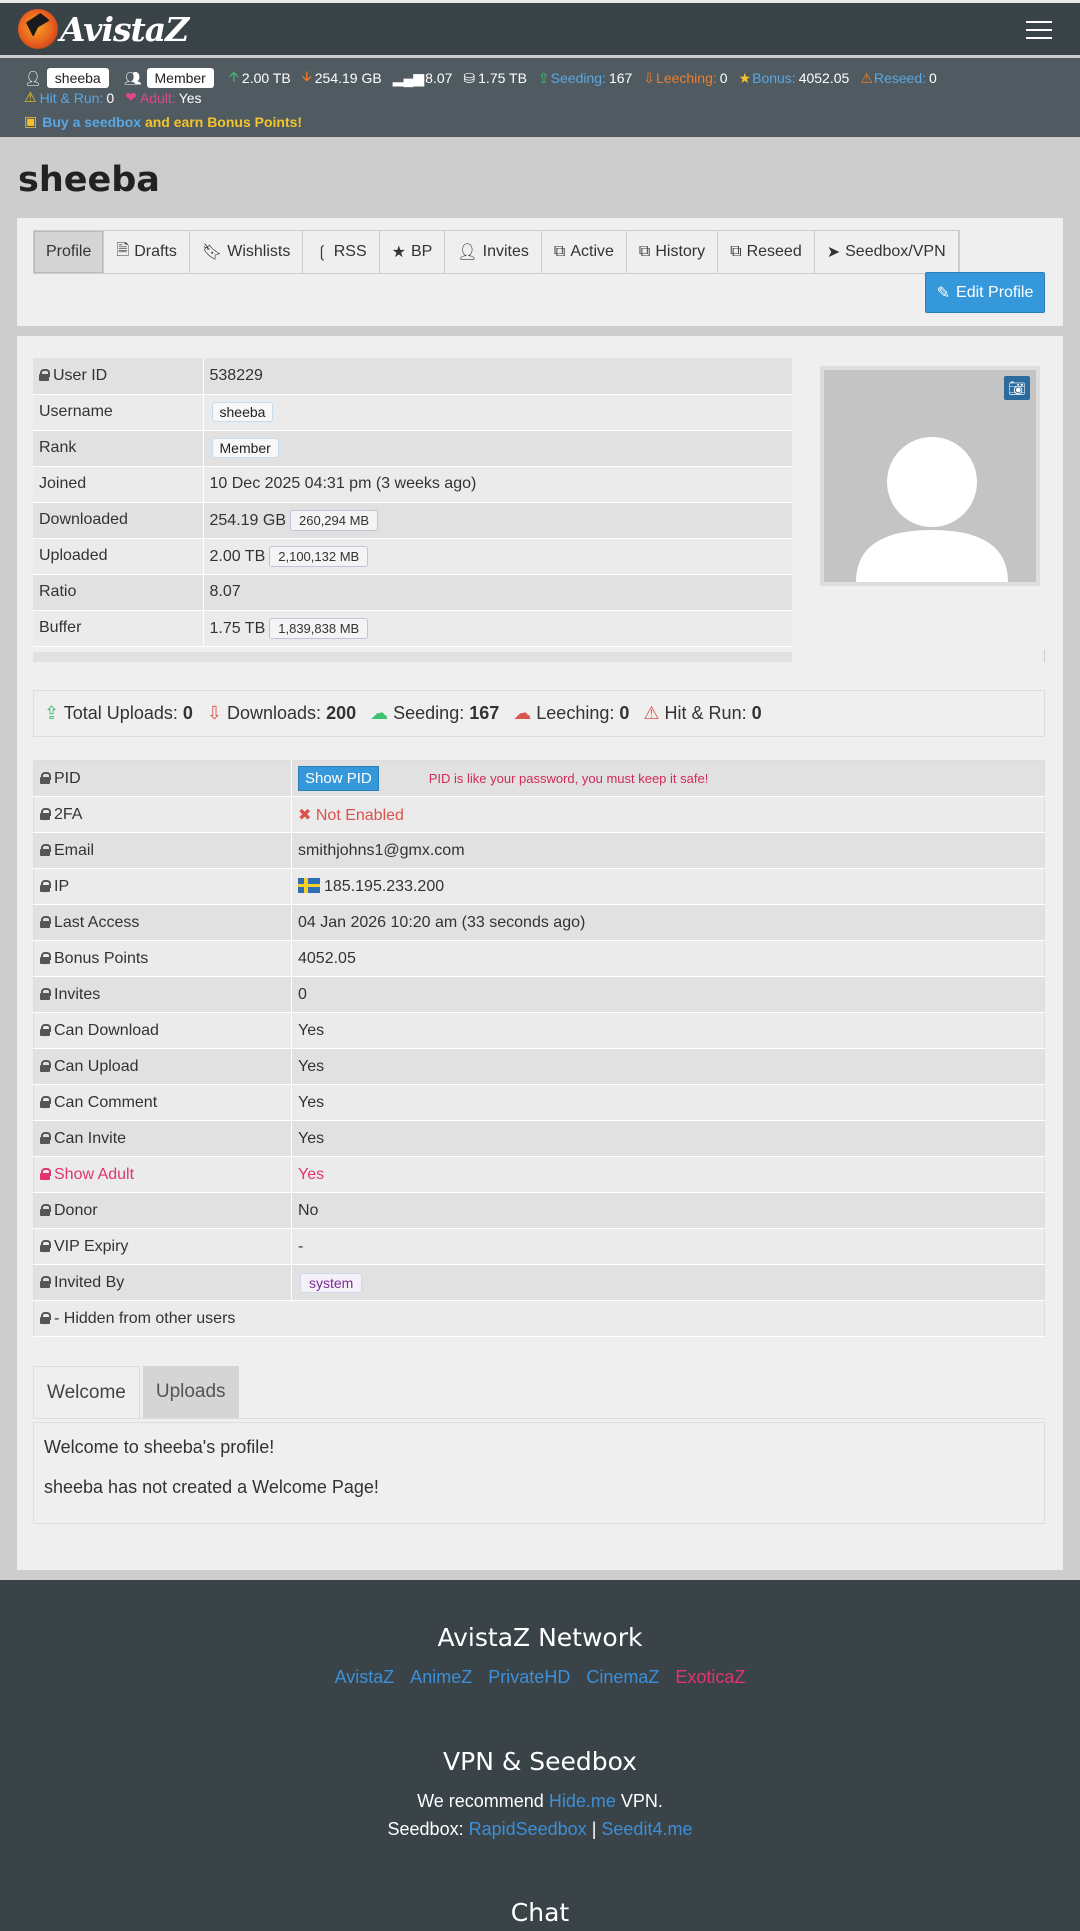 The image size is (1080, 1931). What do you see at coordinates (578, 78) in the screenshot?
I see `stat-seeding-label: Seeding:` at bounding box center [578, 78].